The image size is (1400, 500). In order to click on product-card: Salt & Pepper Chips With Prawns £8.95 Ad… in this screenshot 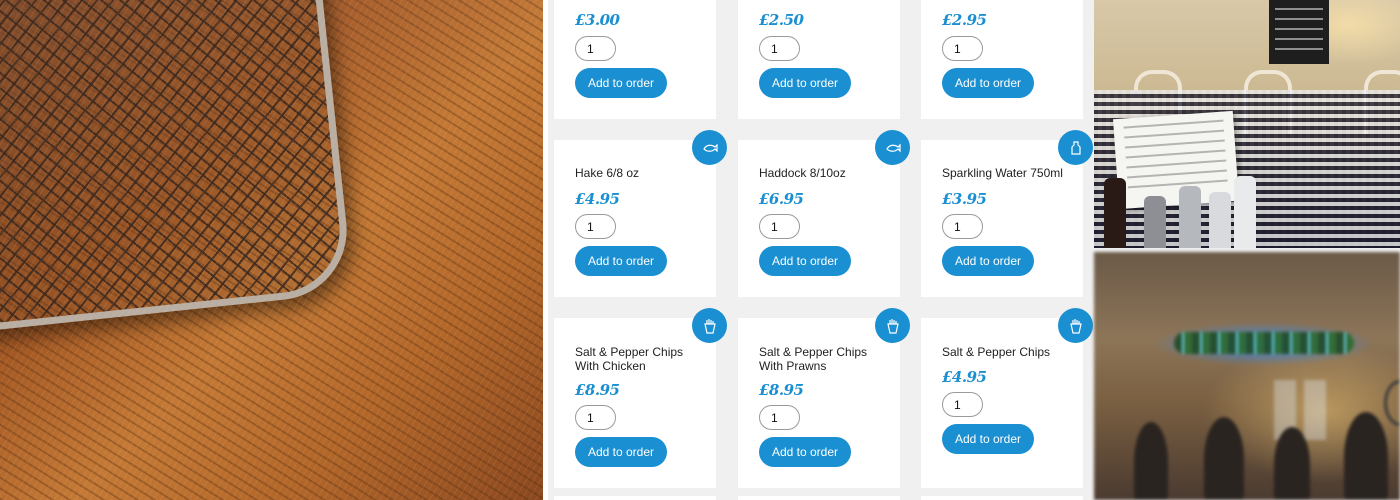, I will do `click(824, 398)`.